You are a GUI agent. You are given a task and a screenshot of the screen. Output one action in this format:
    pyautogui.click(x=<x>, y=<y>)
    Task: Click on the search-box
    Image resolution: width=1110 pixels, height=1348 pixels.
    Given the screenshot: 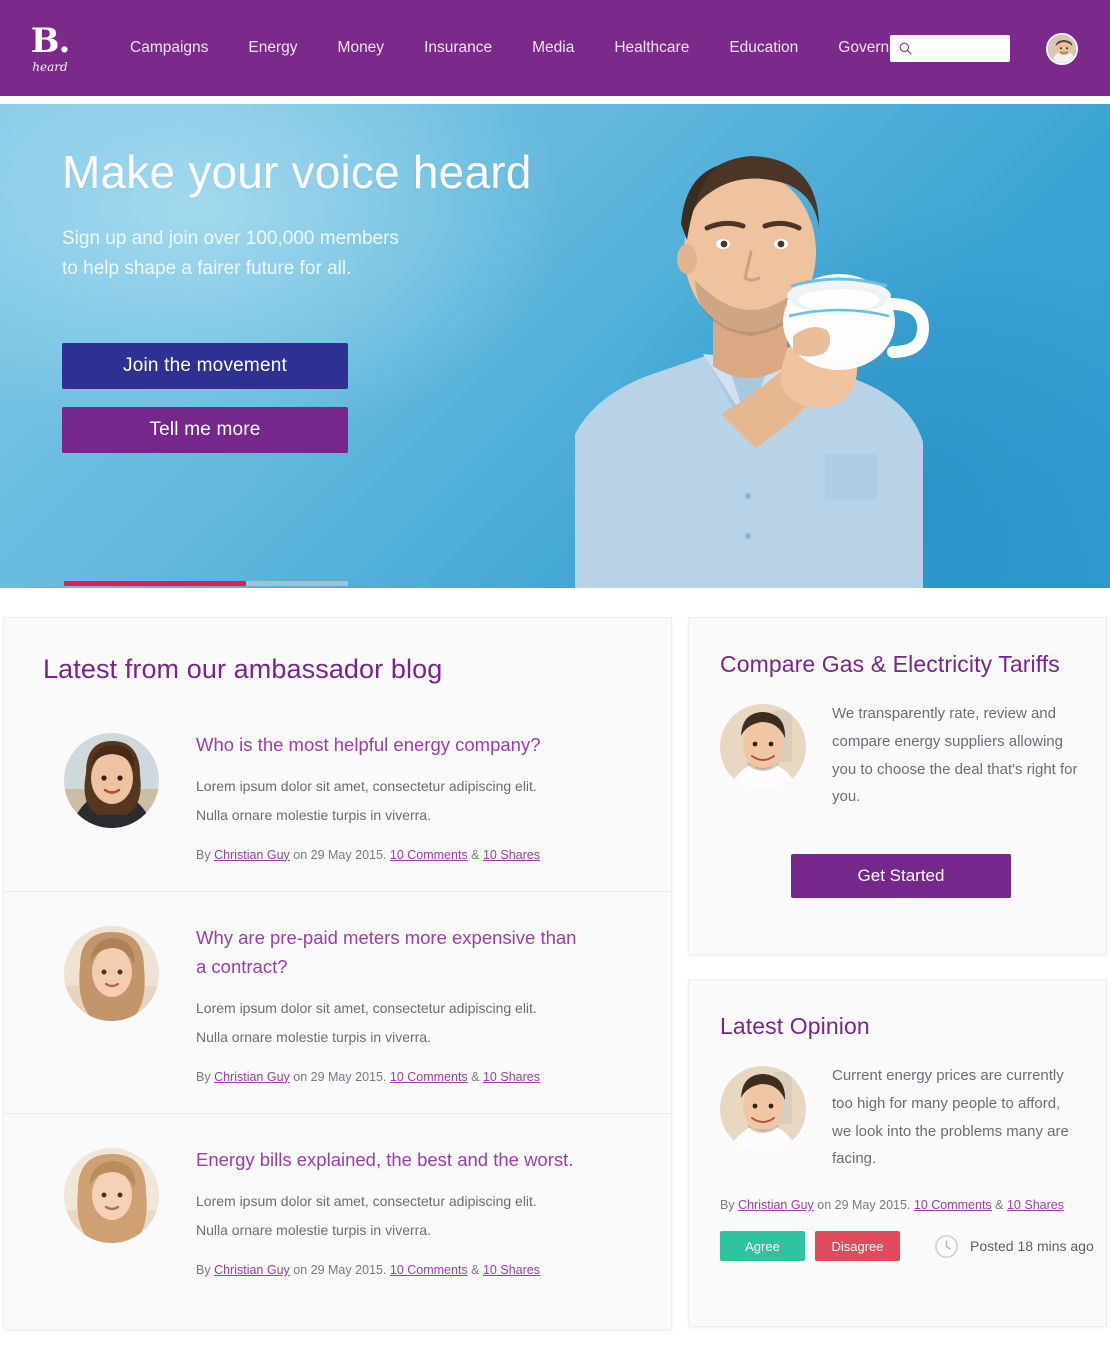 What is the action you would take?
    pyautogui.click(x=950, y=48)
    